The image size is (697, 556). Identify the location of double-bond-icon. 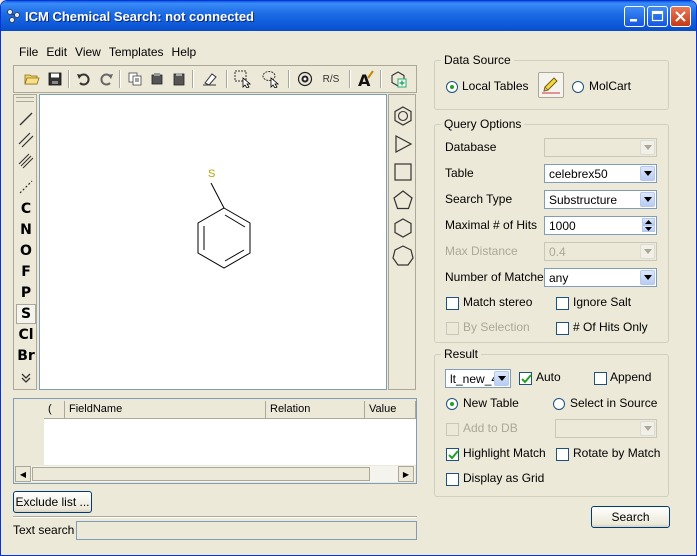
(26, 140).